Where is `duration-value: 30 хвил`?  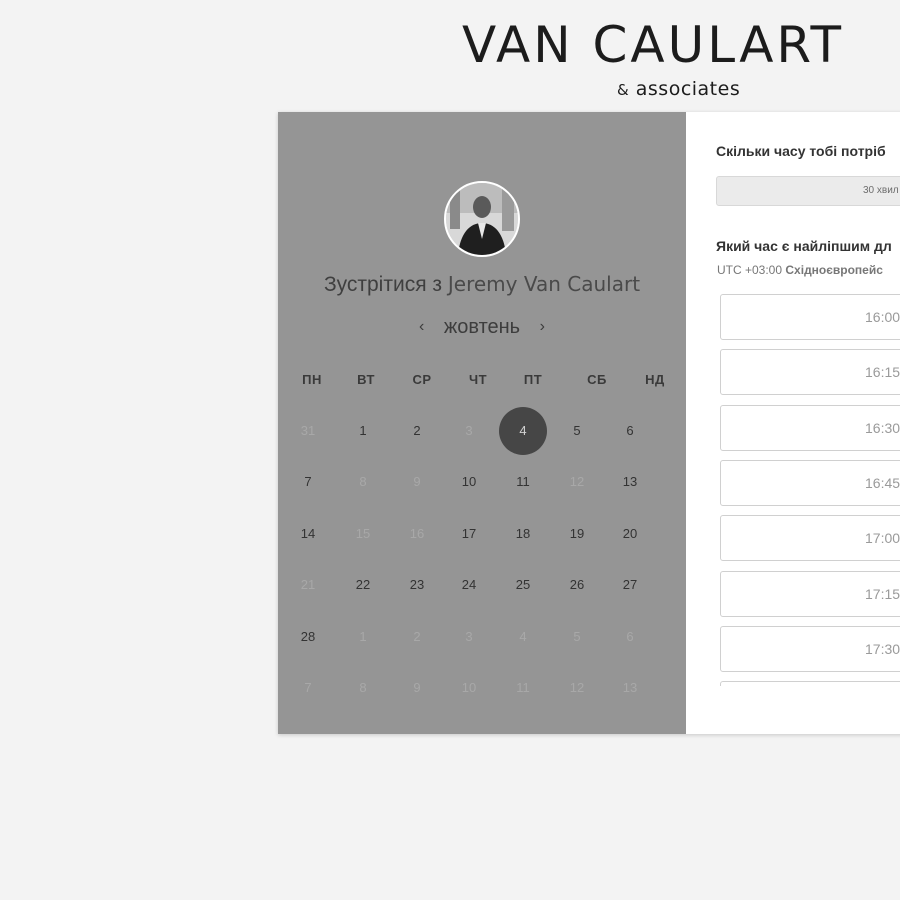 duration-value: 30 хвил is located at coordinates (881, 190).